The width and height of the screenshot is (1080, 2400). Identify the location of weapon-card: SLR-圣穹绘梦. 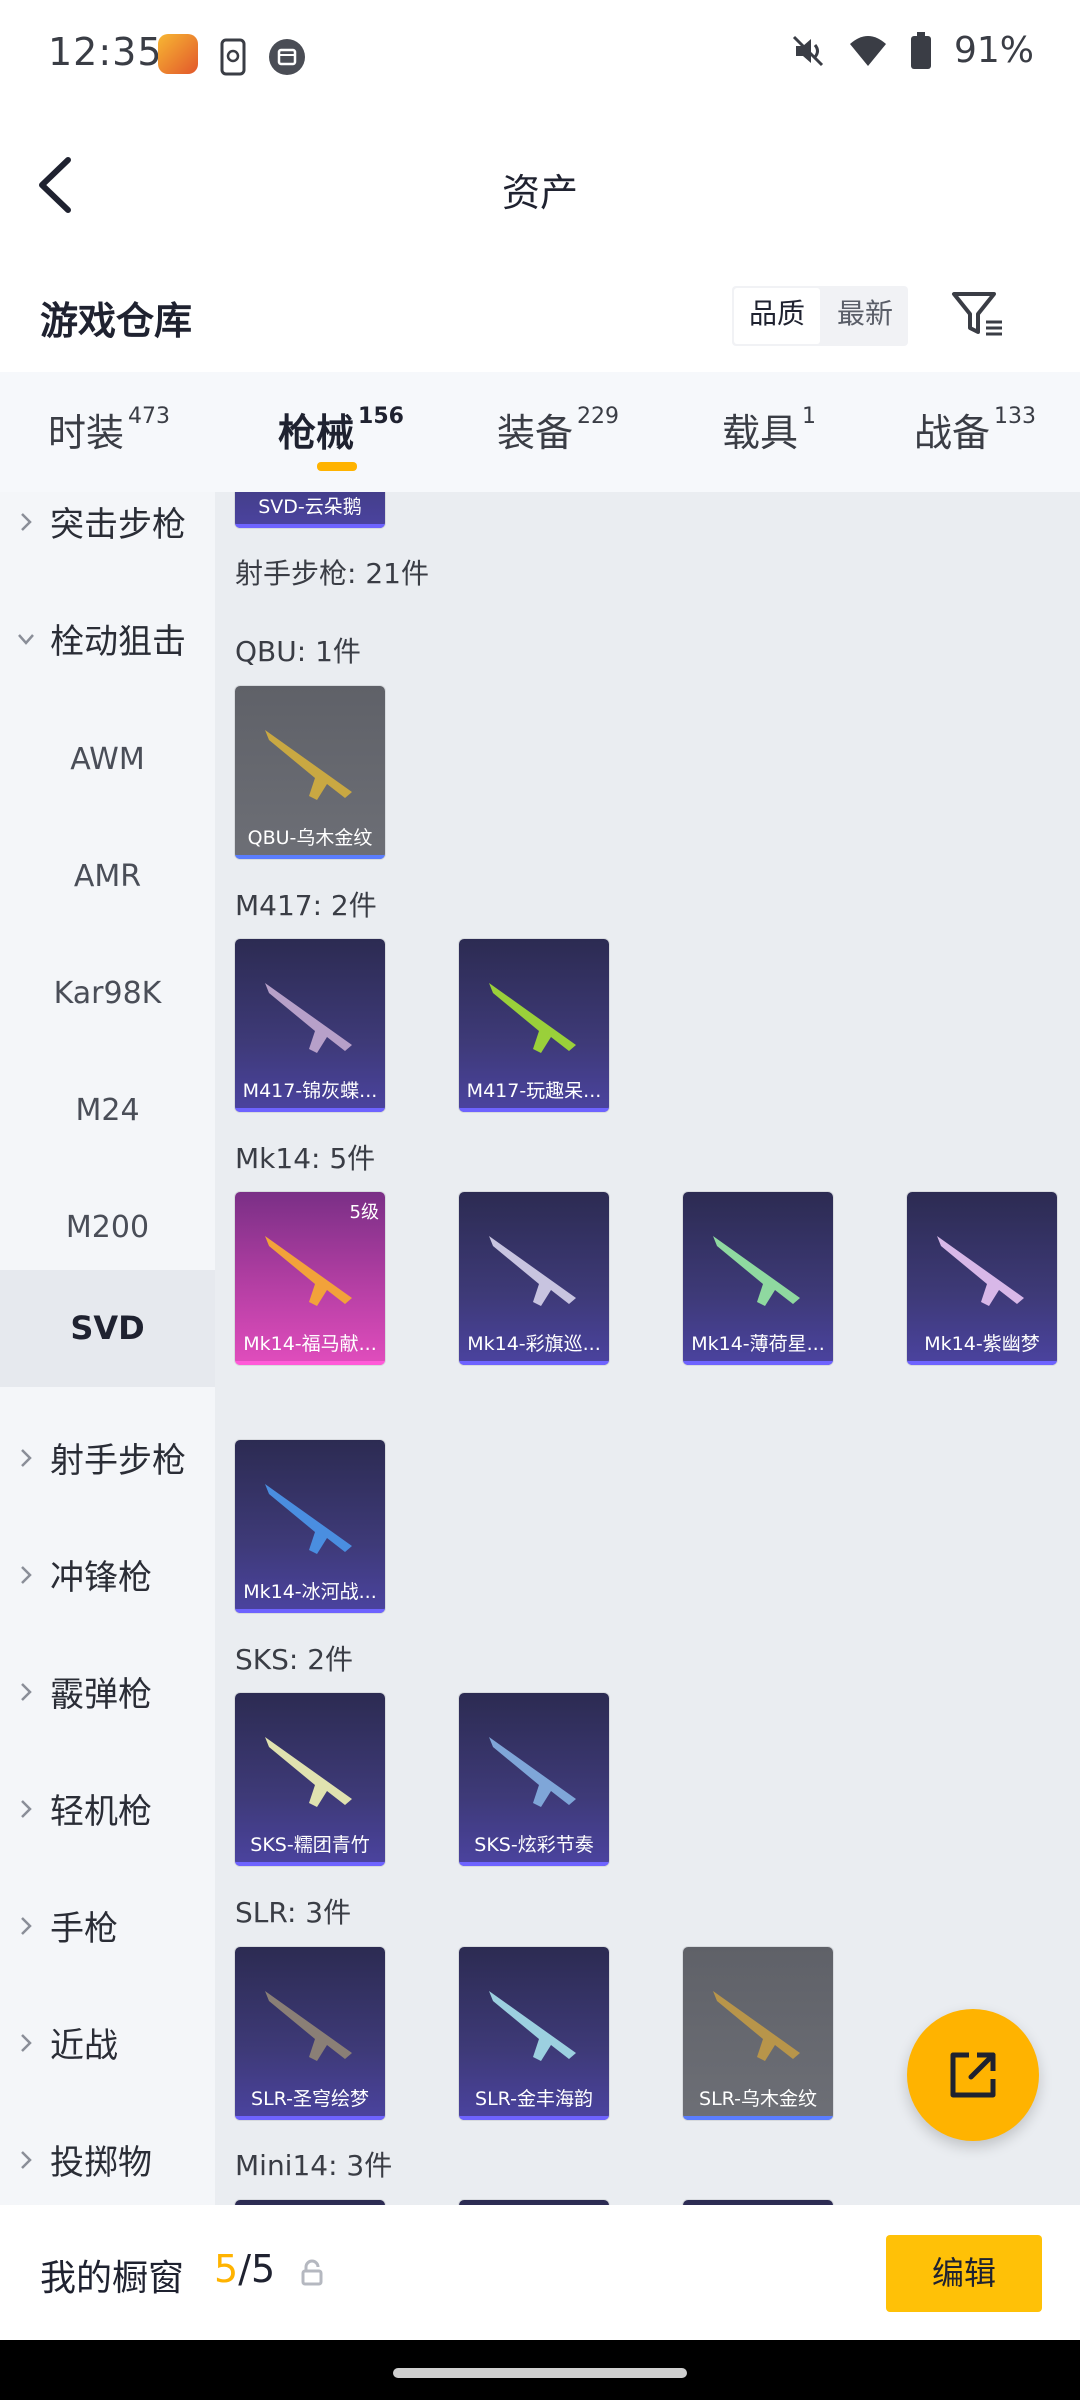
(310, 2033).